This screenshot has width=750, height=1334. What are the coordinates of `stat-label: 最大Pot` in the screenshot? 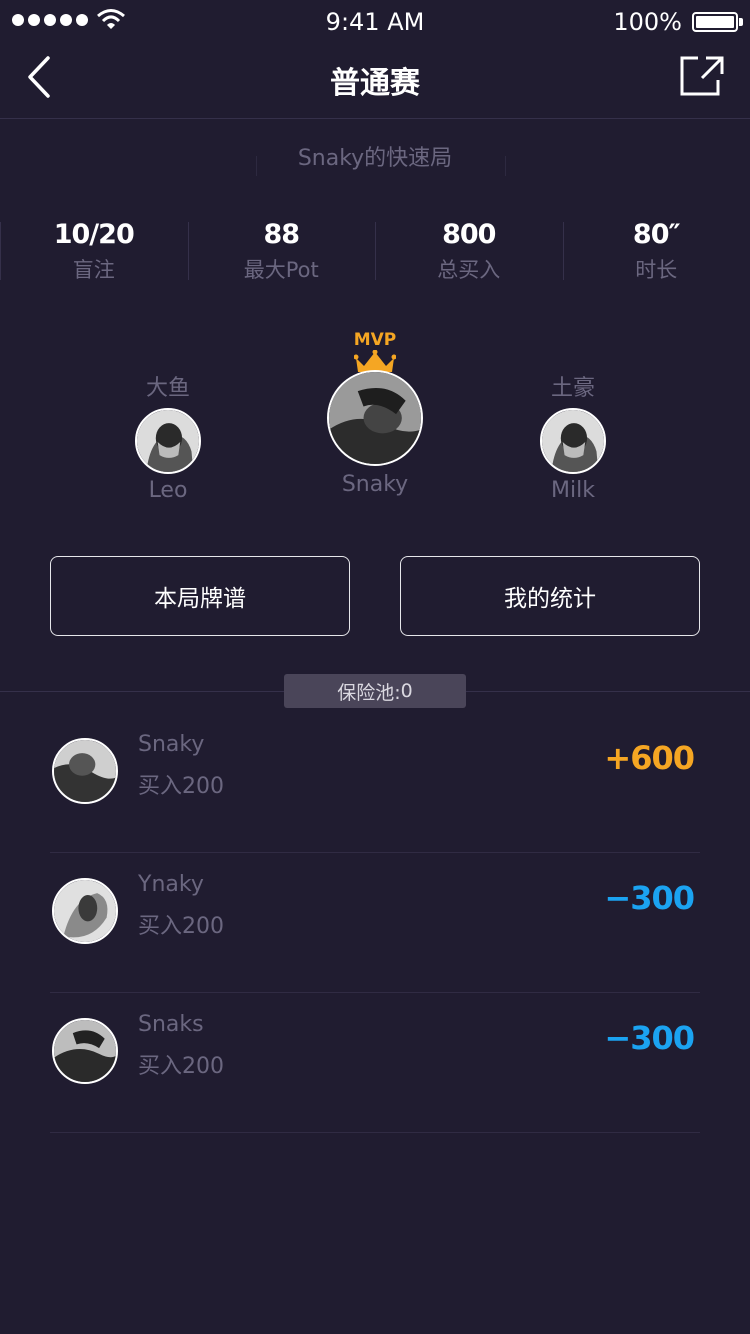 It's located at (281, 270).